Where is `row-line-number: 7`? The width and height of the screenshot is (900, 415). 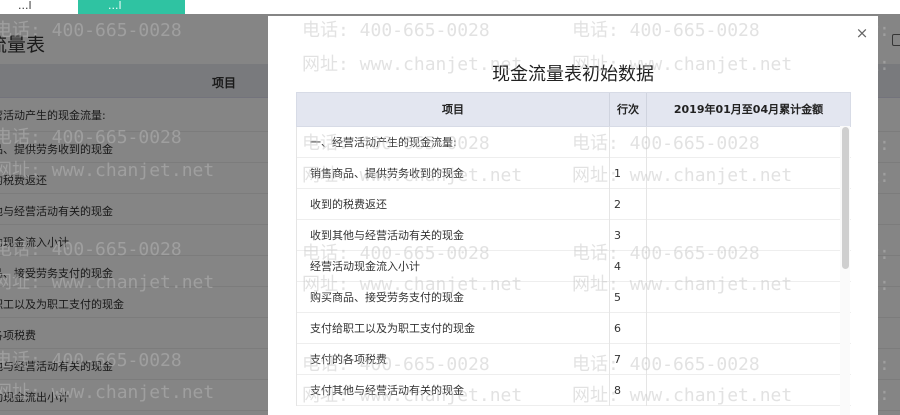 row-line-number: 7 is located at coordinates (628, 359).